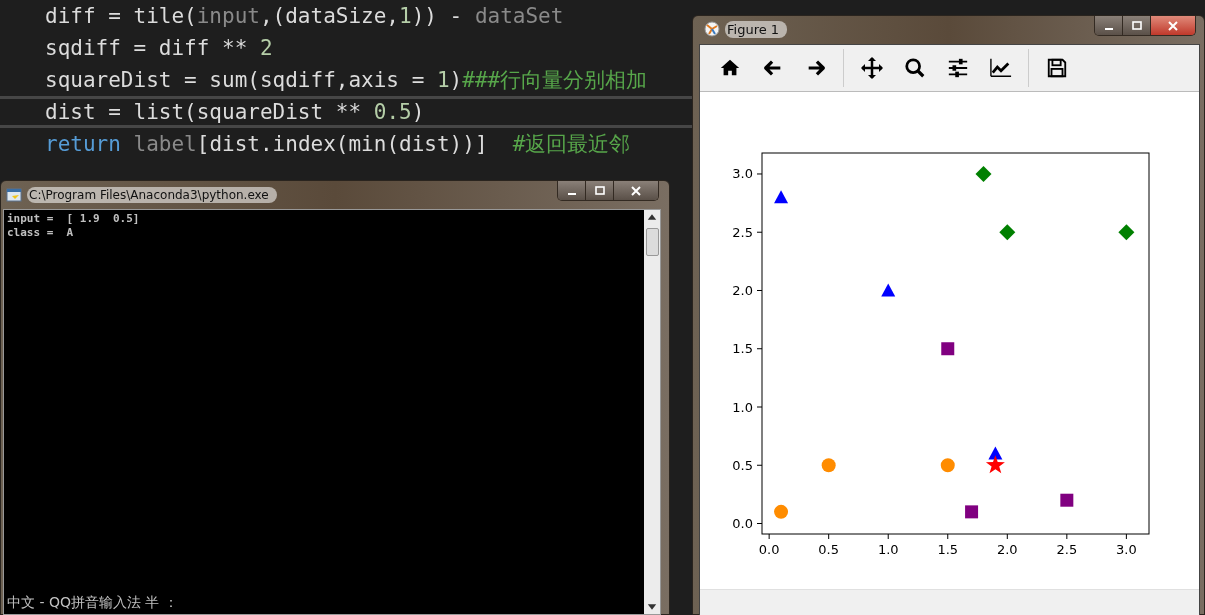 This screenshot has width=1205, height=615. I want to click on sliders-icon, so click(957, 68).